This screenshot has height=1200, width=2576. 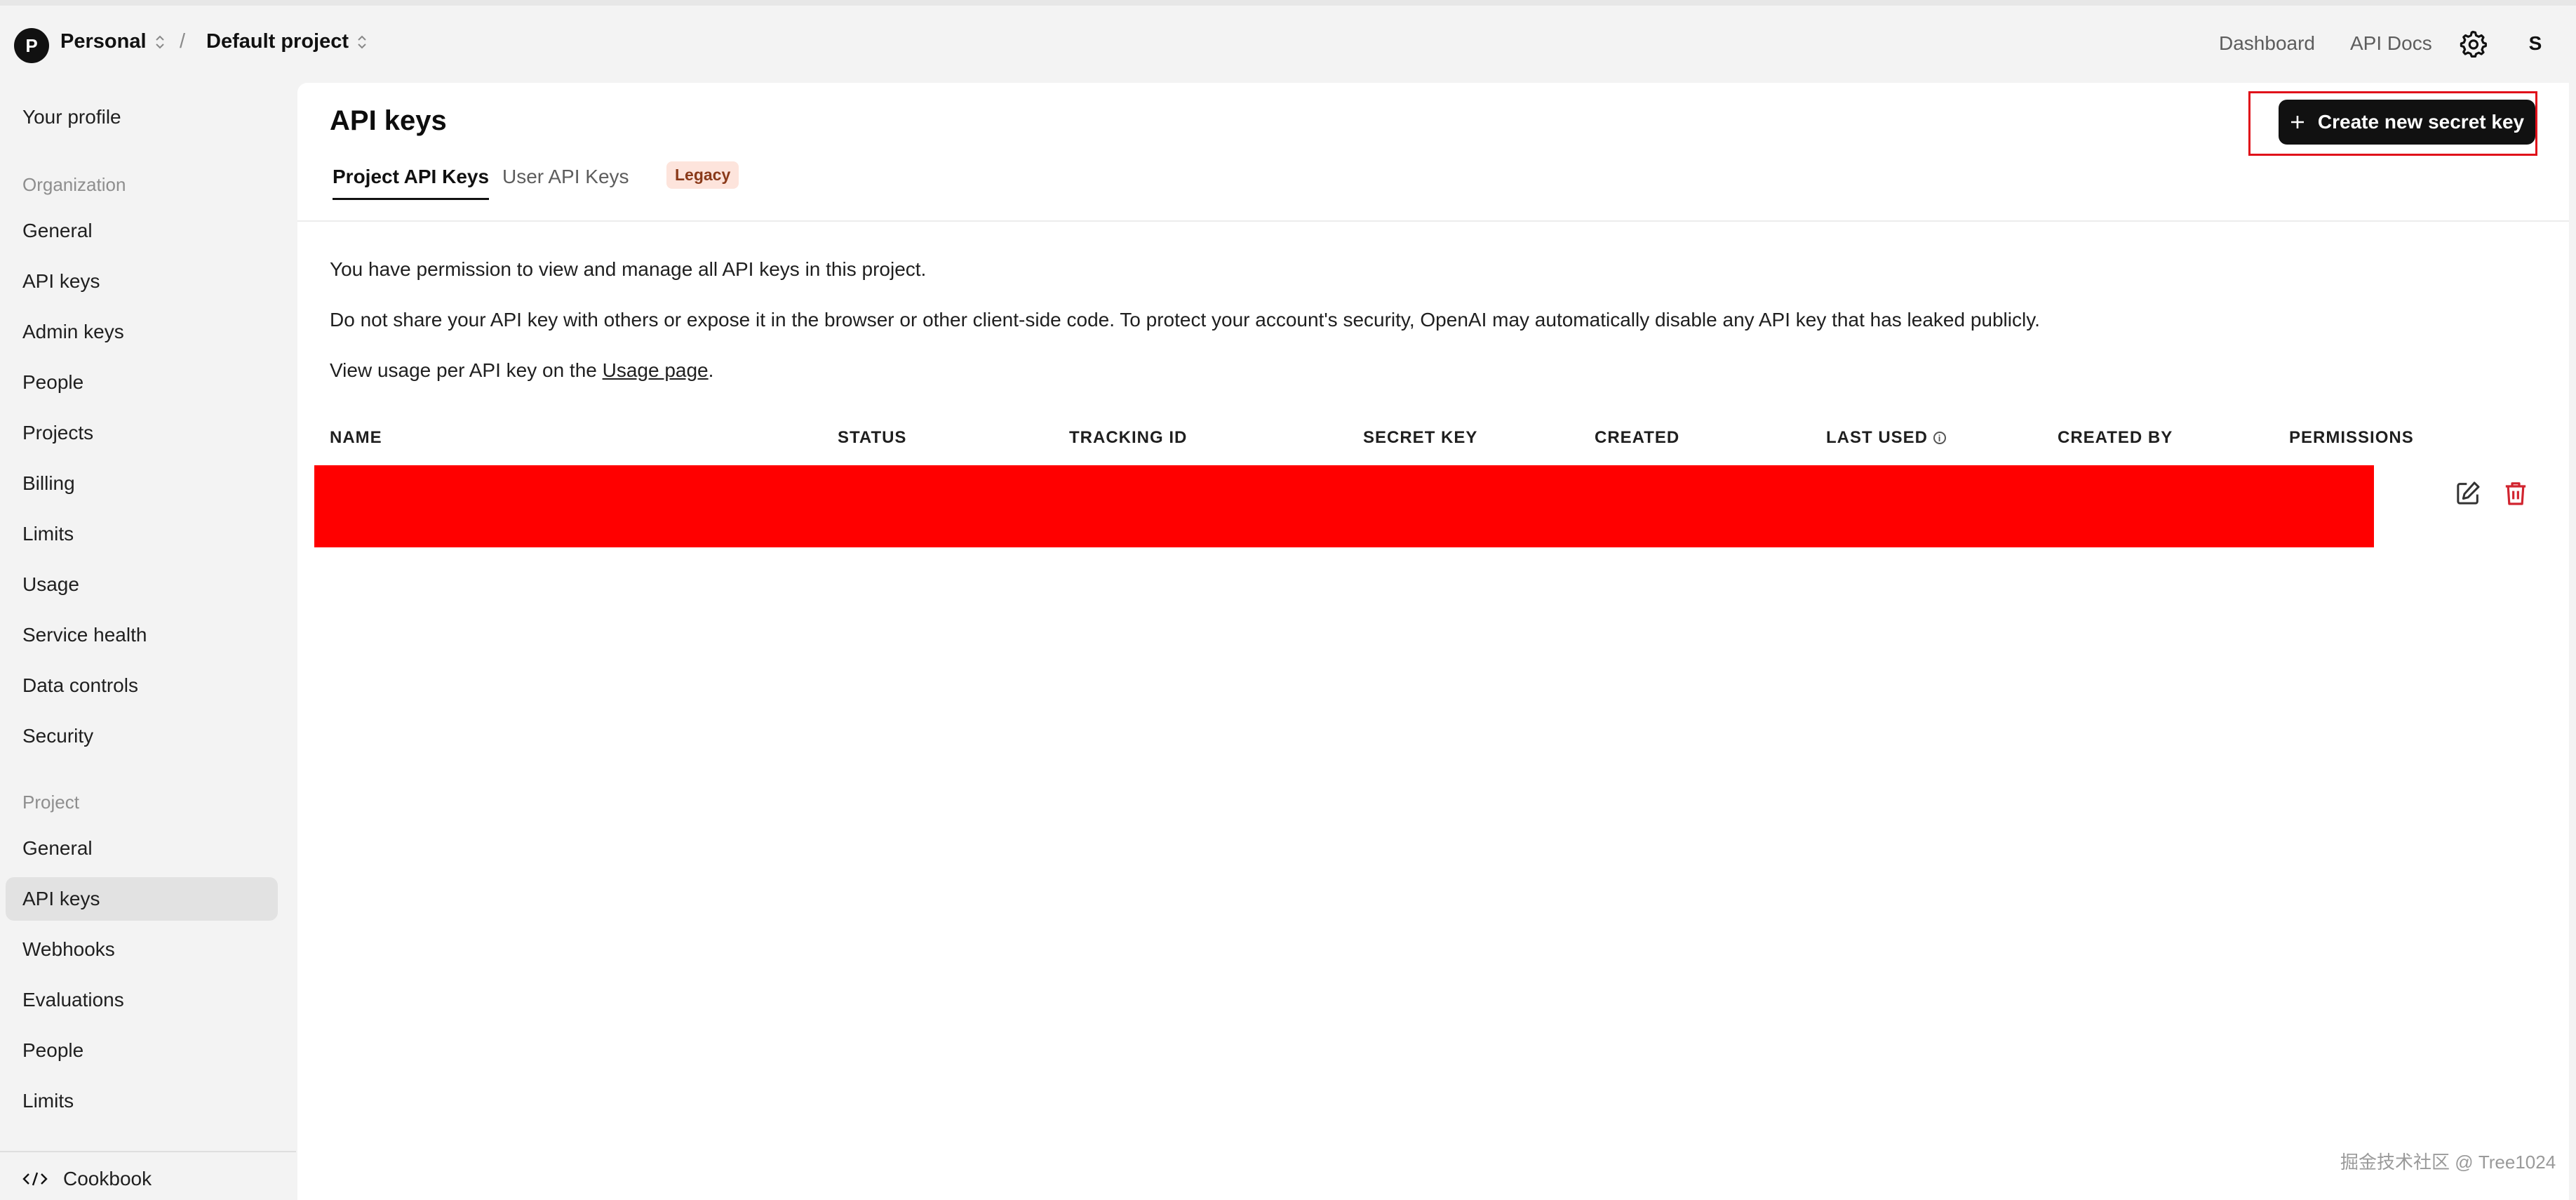 What do you see at coordinates (142, 534) in the screenshot?
I see `sidebar-item-org-limits: Limits` at bounding box center [142, 534].